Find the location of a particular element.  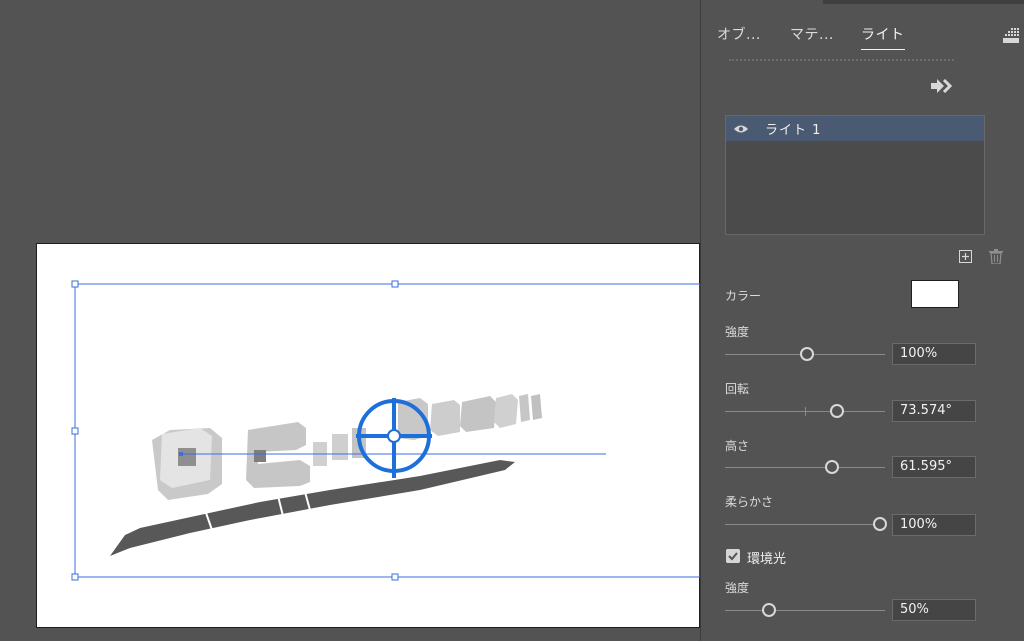

eye-icon is located at coordinates (741, 129).